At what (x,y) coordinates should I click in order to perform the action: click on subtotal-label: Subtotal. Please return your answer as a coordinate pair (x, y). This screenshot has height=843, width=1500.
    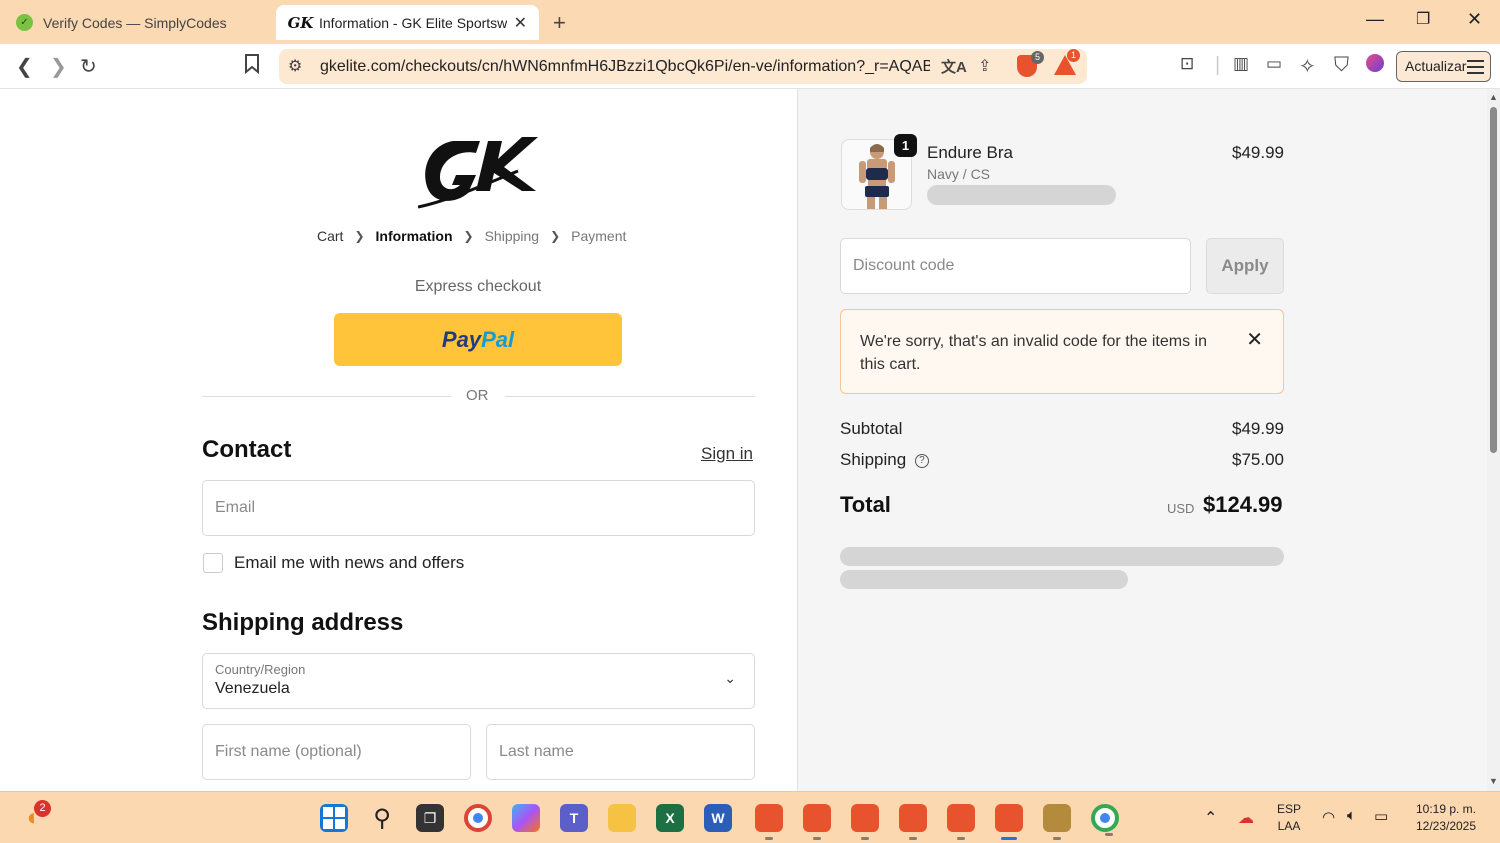
    Looking at the image, I should click on (871, 428).